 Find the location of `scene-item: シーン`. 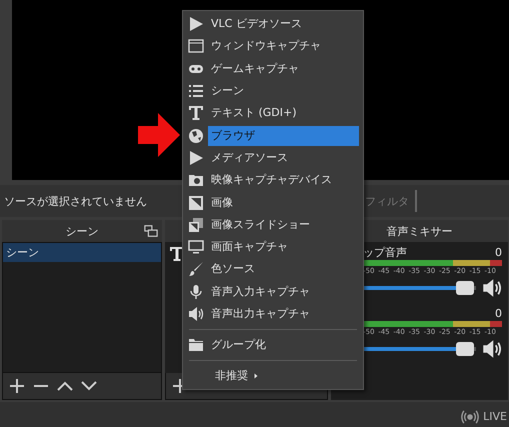

scene-item: シーン is located at coordinates (82, 252).